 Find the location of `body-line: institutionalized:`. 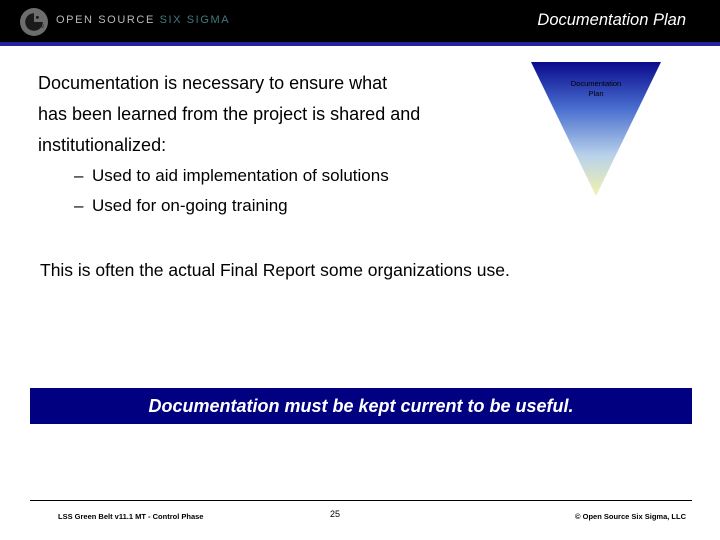

body-line: institutionalized: is located at coordinates (102, 145).